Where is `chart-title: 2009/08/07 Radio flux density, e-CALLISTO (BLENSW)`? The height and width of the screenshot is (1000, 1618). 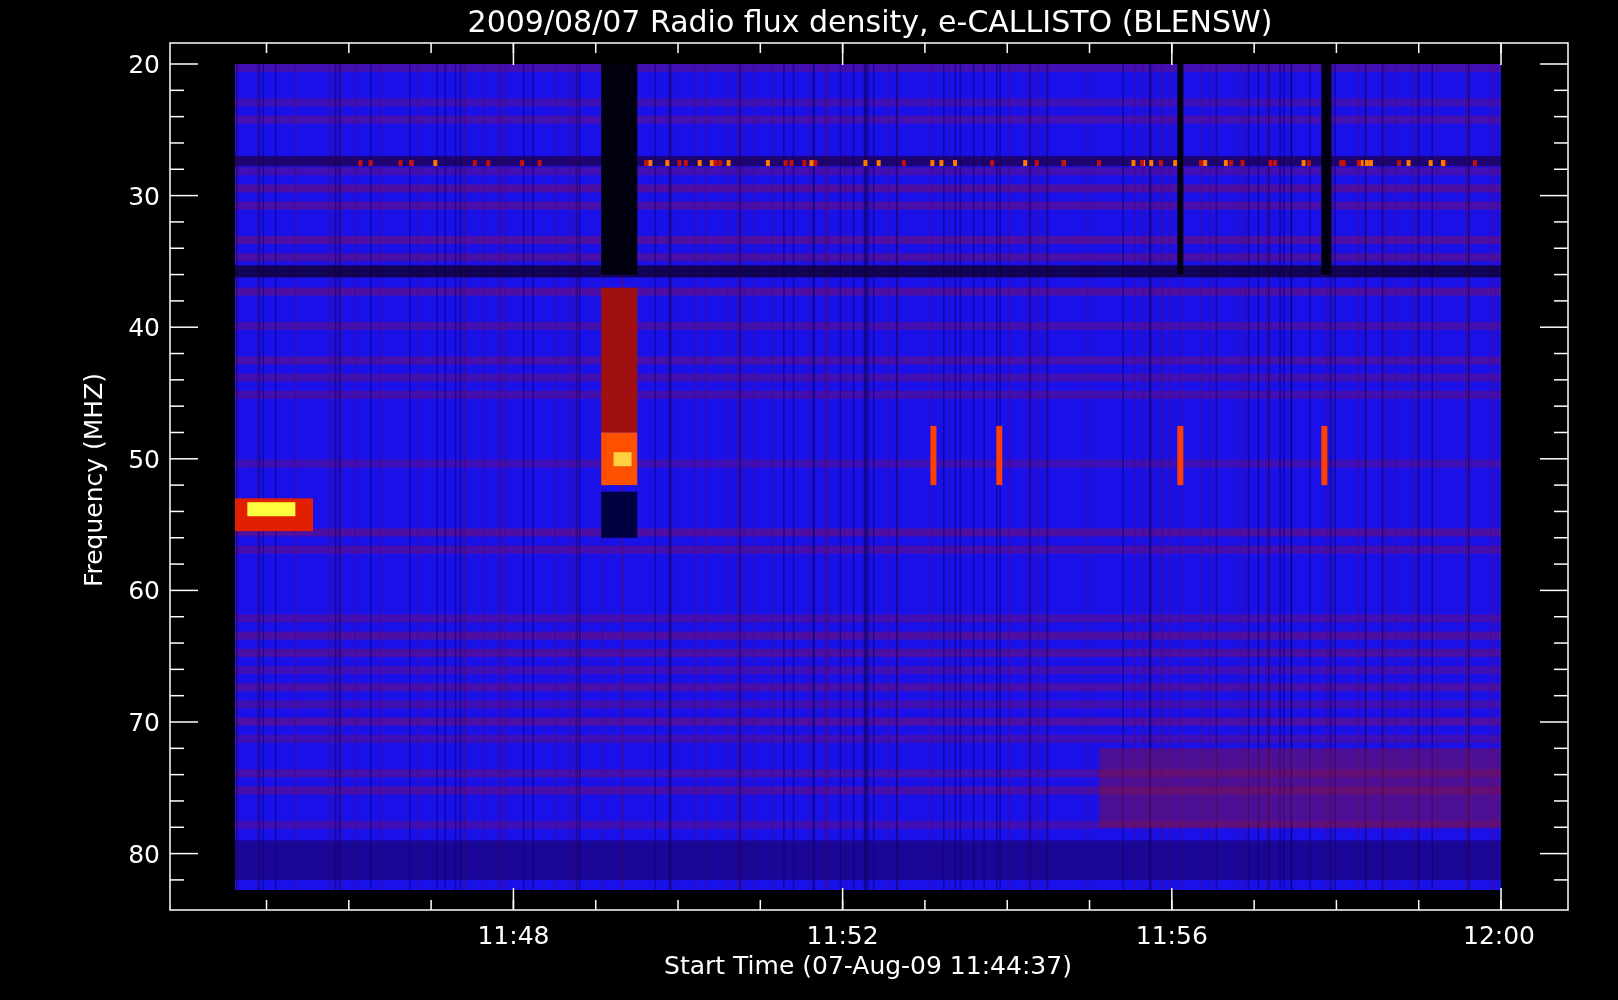
chart-title: 2009/08/07 Radio flux density, e-CALLISTO (BLENSW) is located at coordinates (870, 21).